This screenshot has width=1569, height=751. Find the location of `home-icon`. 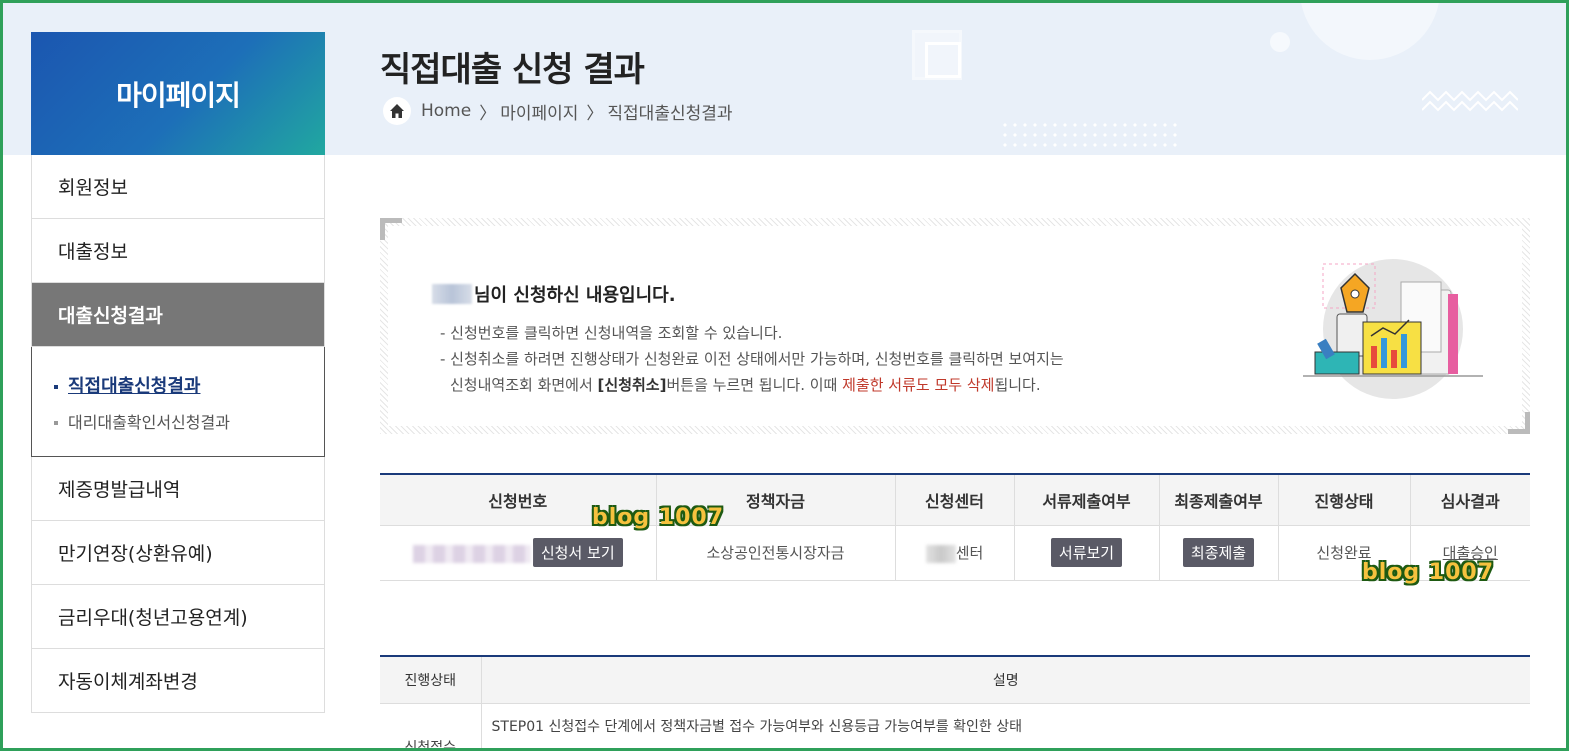

home-icon is located at coordinates (397, 111).